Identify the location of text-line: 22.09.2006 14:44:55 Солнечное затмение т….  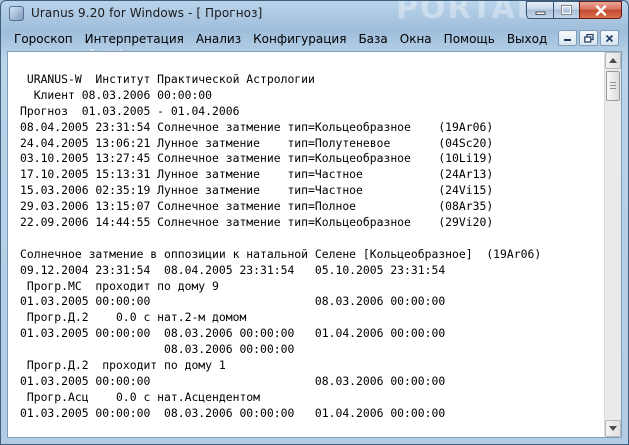
(257, 222).